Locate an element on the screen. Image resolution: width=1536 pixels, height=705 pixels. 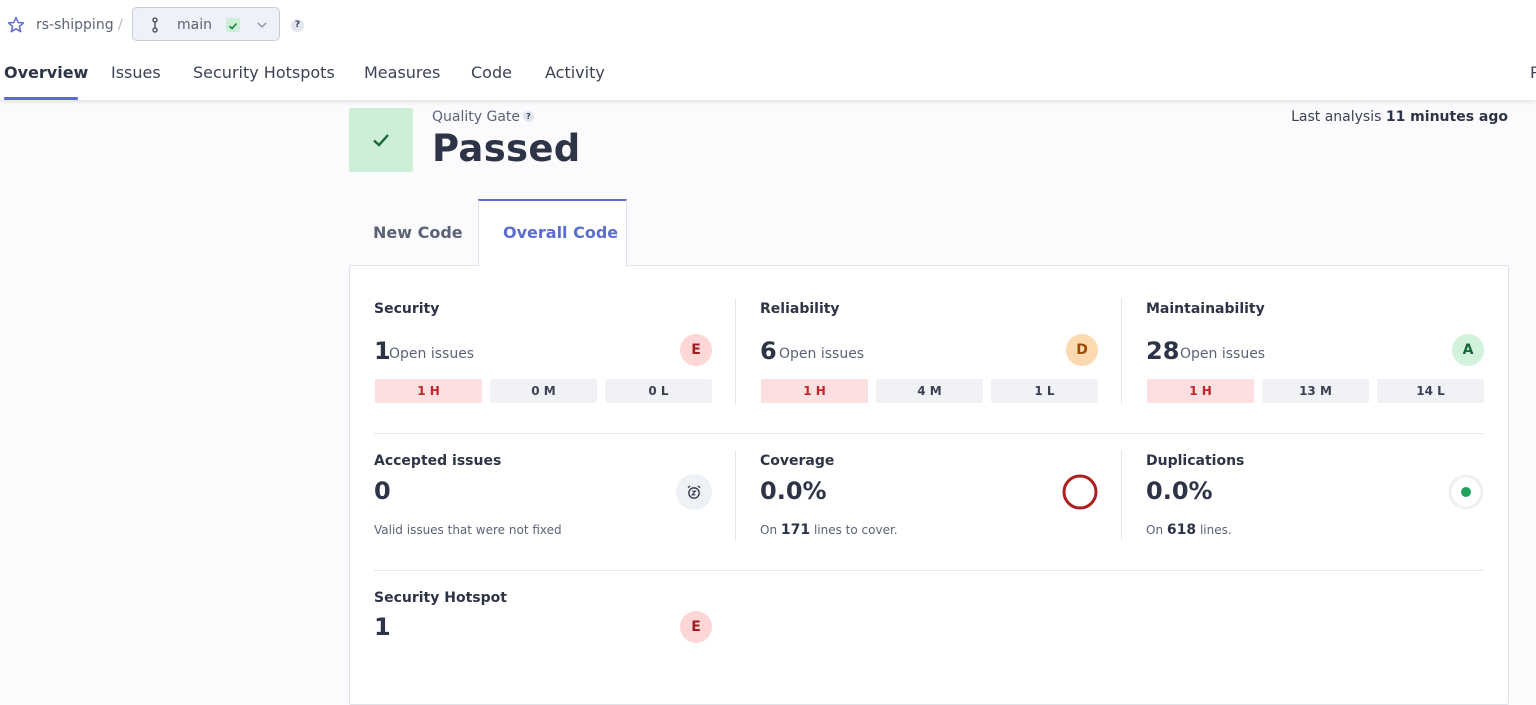
duplications-indicator-icon is located at coordinates (1466, 492).